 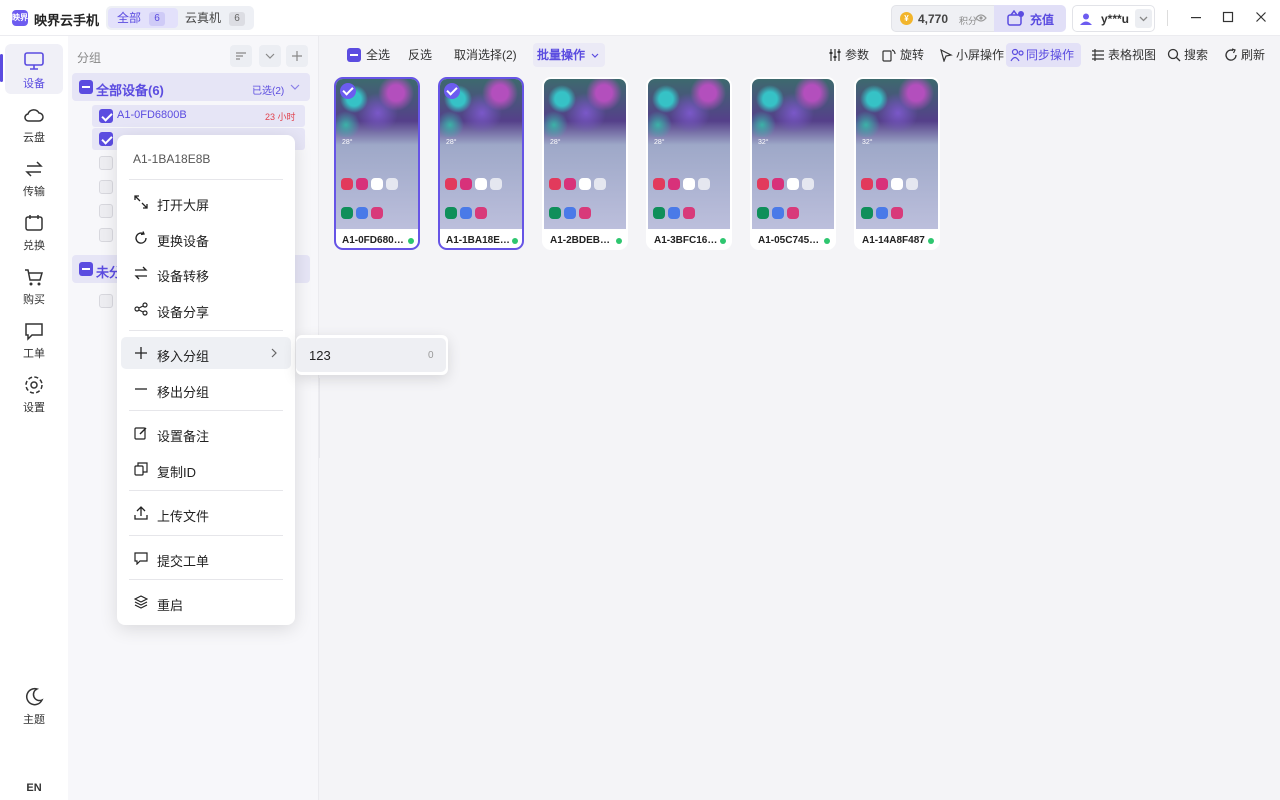 What do you see at coordinates (1231, 54) in the screenshot?
I see `refresh-icon` at bounding box center [1231, 54].